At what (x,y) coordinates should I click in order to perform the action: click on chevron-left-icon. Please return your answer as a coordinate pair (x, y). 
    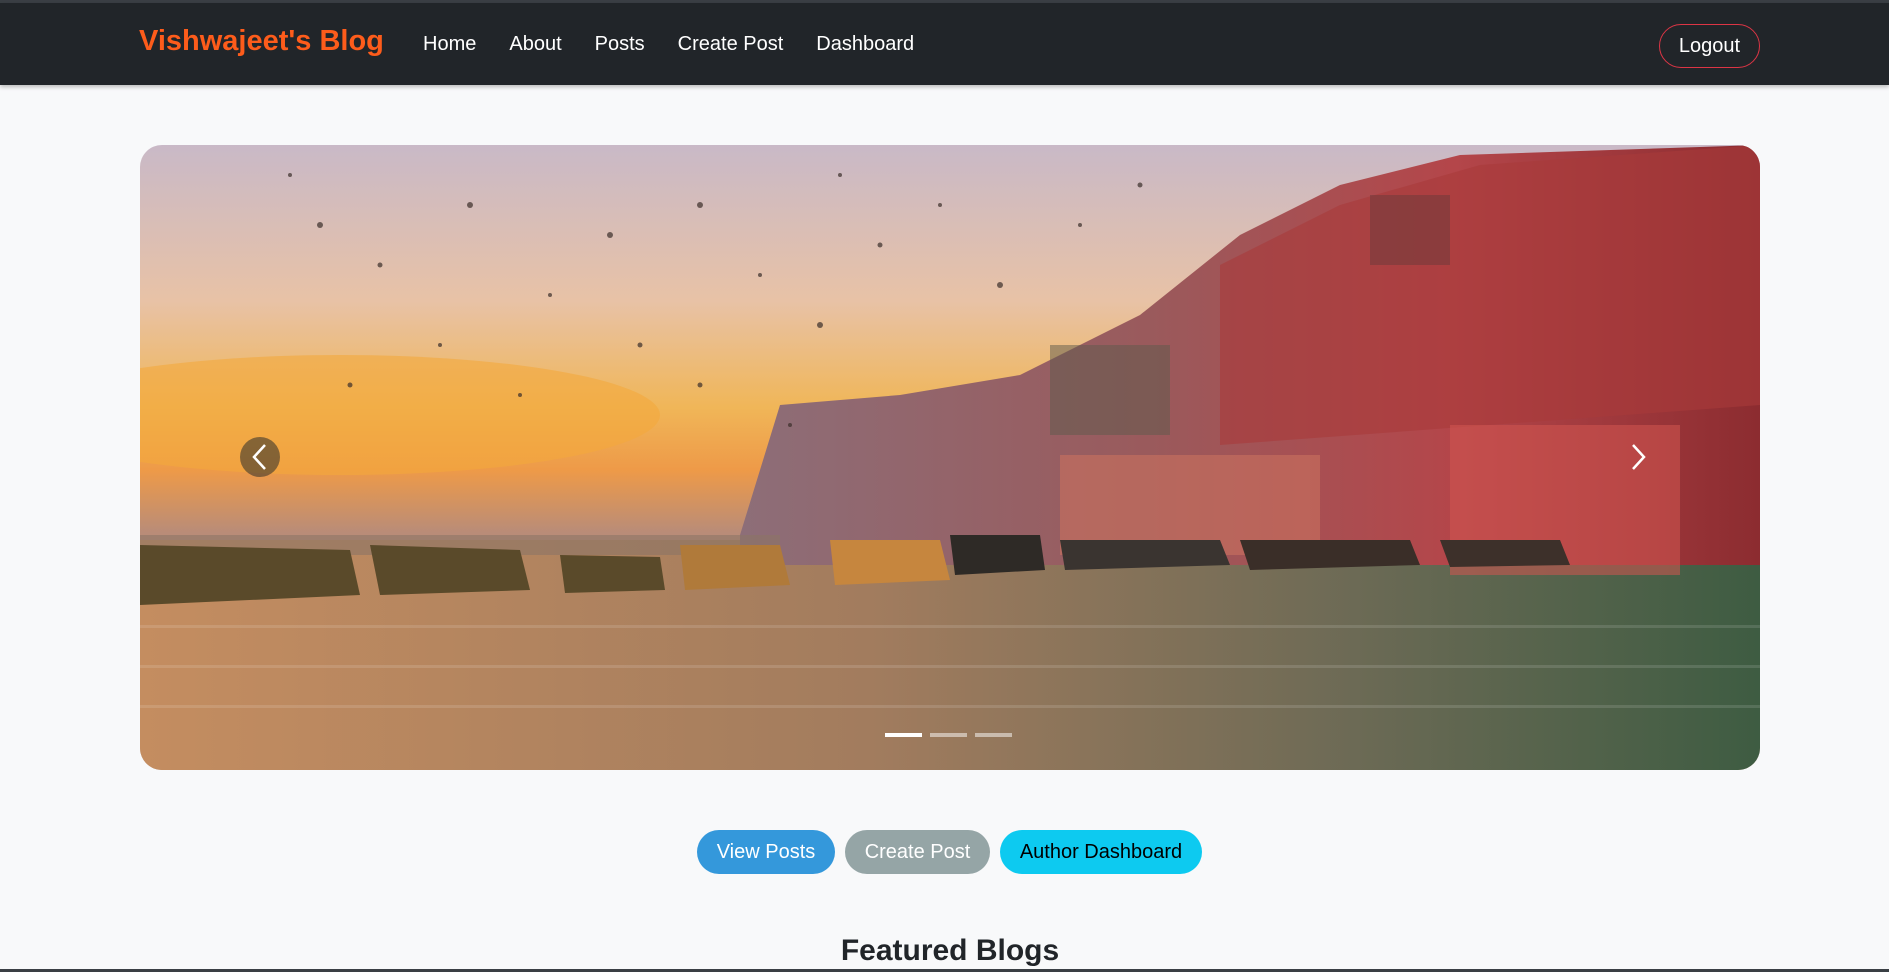
    Looking at the image, I should click on (259, 457).